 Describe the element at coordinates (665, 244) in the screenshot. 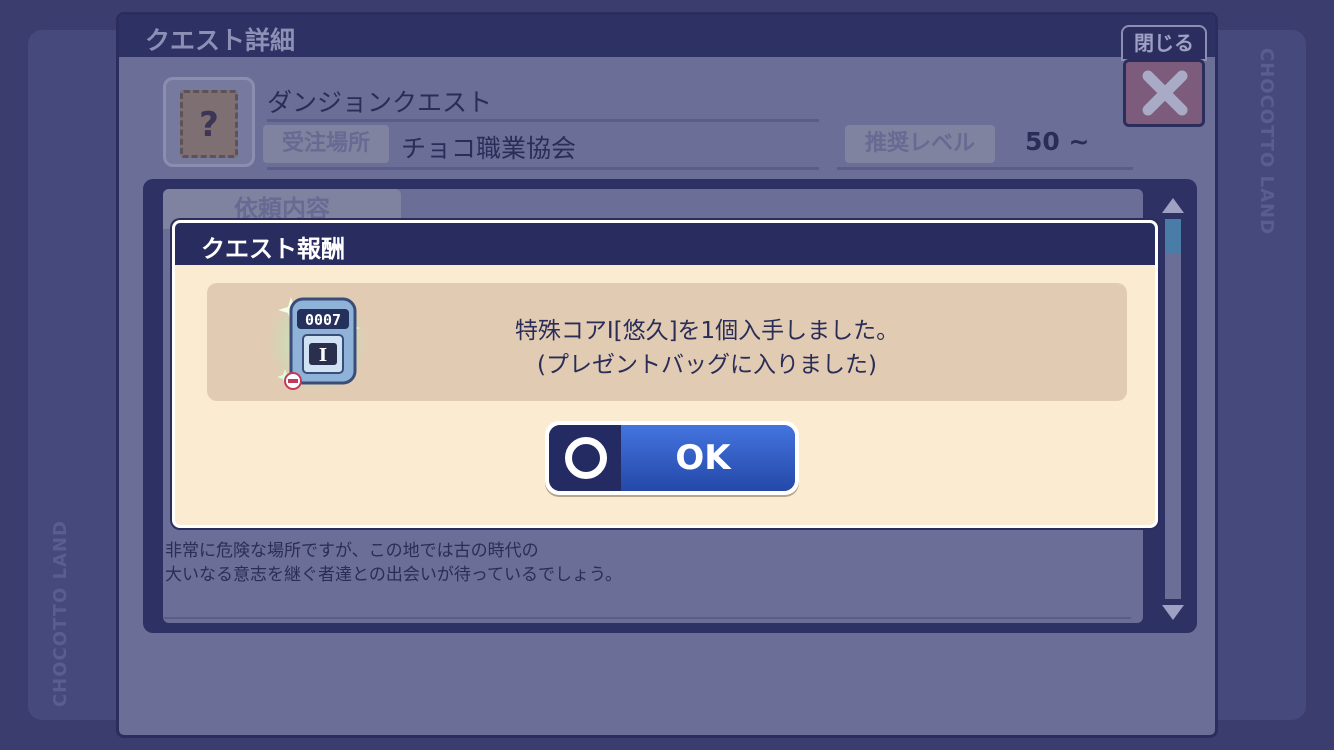

I see `dialog-titlebar: クエスト報酬` at that location.